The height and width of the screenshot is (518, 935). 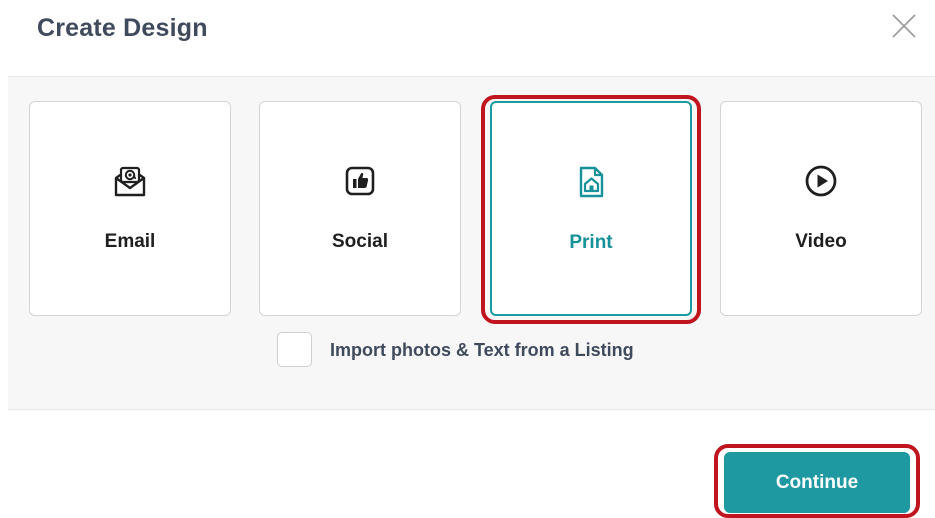 What do you see at coordinates (360, 208) in the screenshot?
I see `design-type-social-card: Social` at bounding box center [360, 208].